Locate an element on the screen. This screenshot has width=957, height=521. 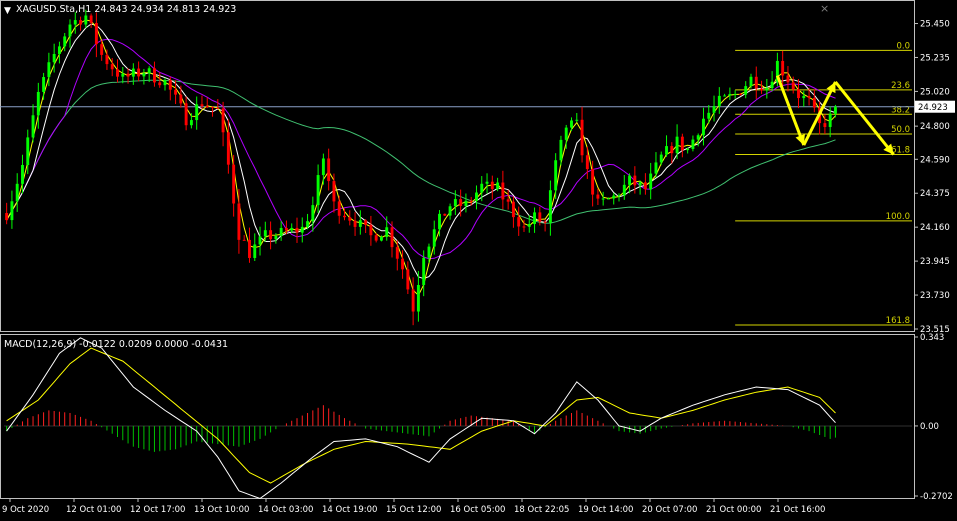
close-window-icon: × is located at coordinates (824, 8).